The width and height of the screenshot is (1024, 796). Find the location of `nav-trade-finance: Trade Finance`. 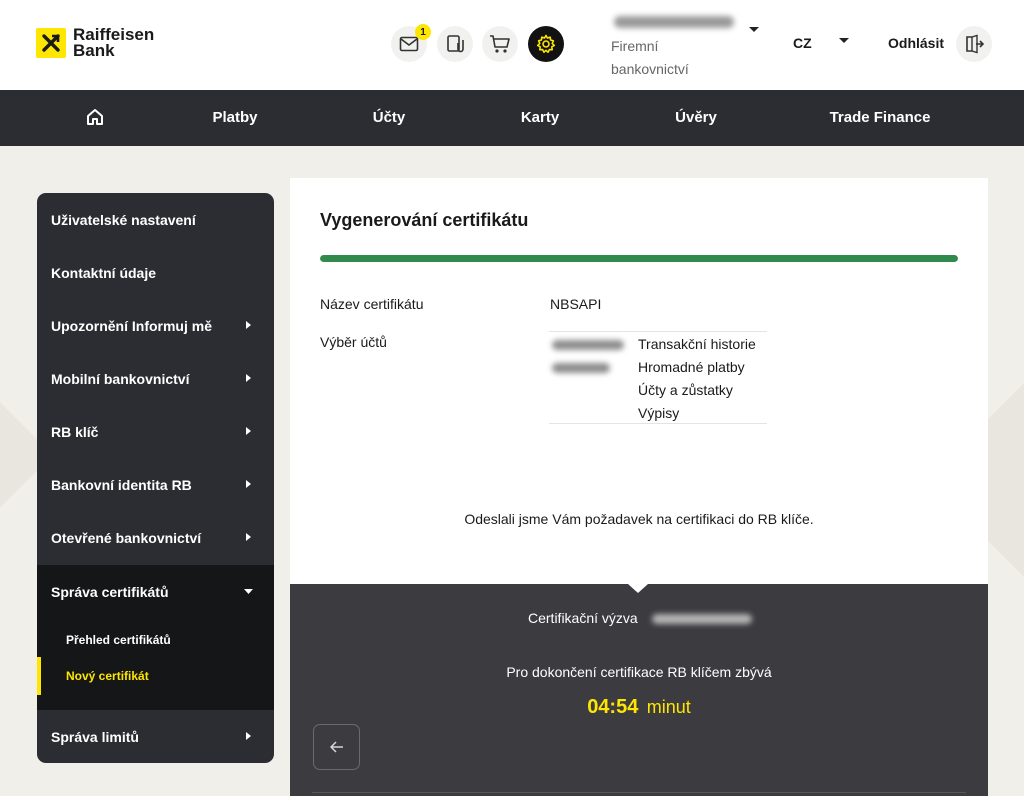

nav-trade-finance: Trade Finance is located at coordinates (880, 118).